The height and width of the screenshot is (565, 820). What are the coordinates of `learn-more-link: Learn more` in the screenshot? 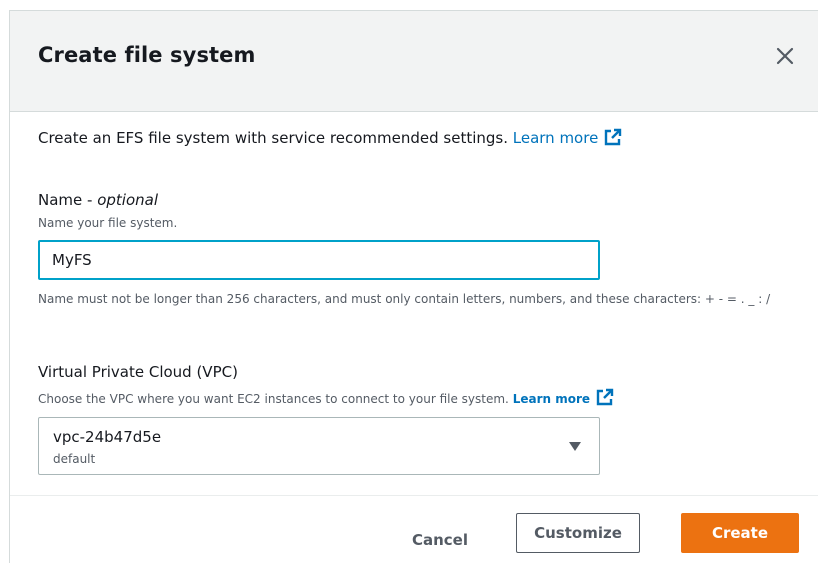 It's located at (567, 137).